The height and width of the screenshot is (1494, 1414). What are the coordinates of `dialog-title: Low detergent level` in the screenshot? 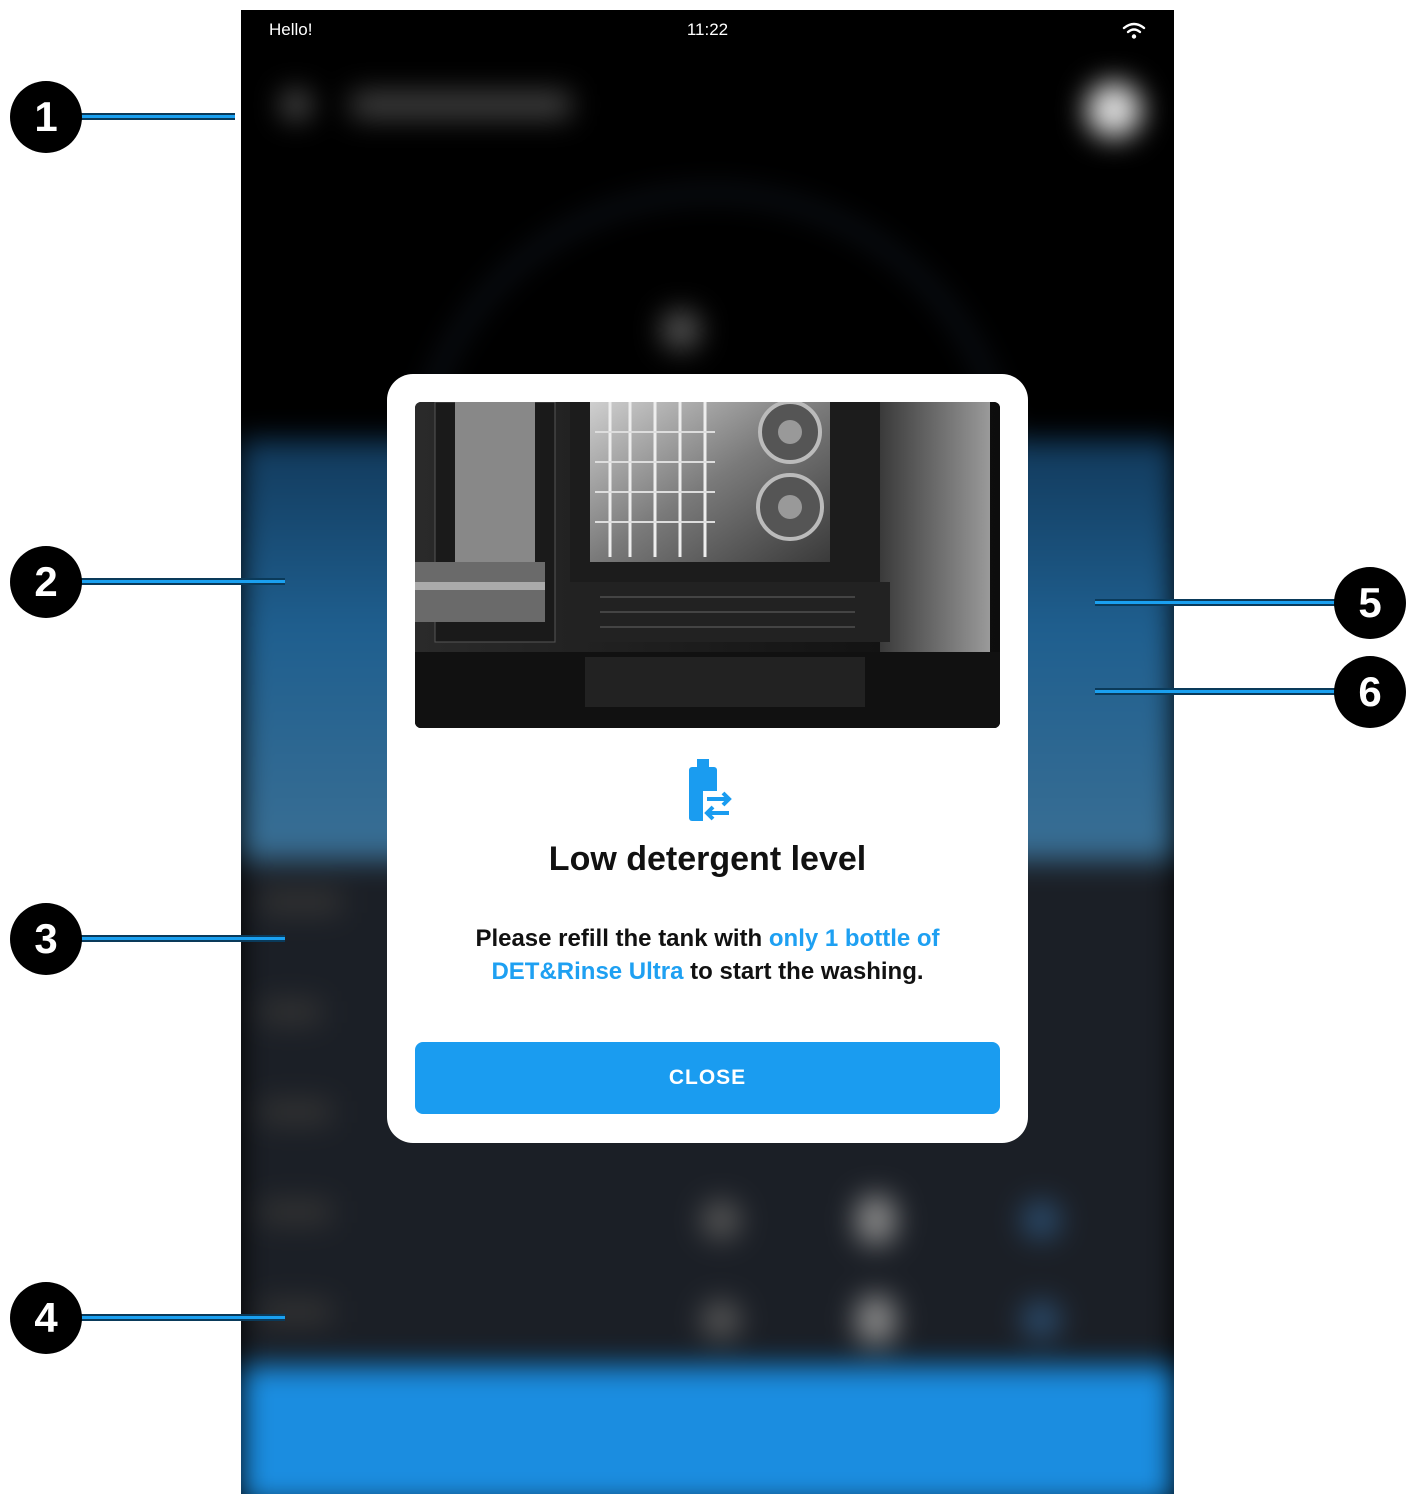 It's located at (707, 859).